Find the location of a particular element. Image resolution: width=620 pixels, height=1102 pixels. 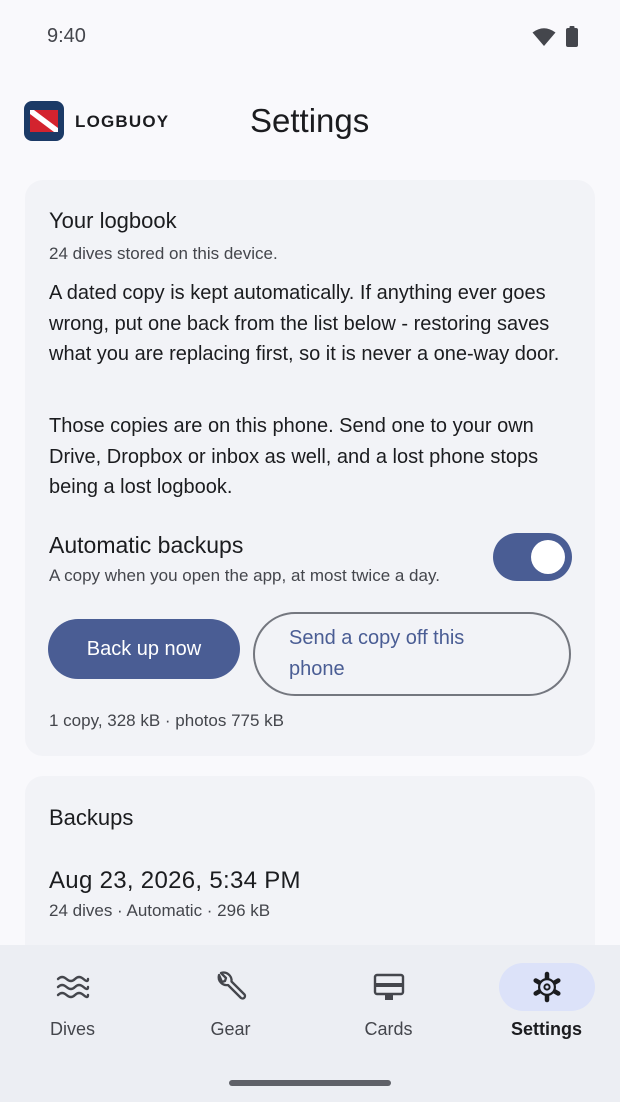

nav-label-settings: Settings is located at coordinates (546, 1029).